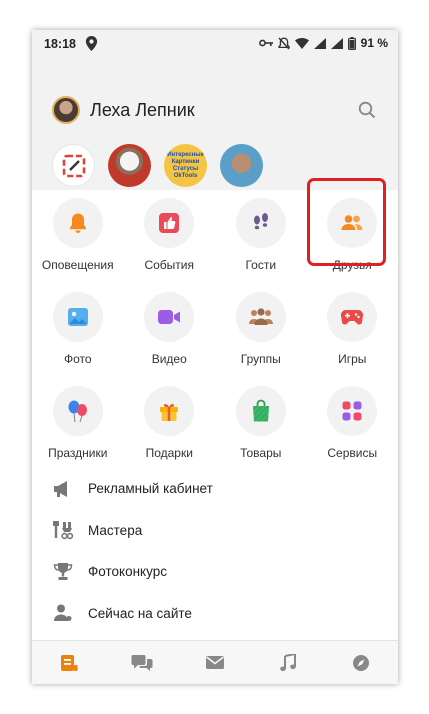  What do you see at coordinates (261, 265) in the screenshot?
I see `tile-label: Гости` at bounding box center [261, 265].